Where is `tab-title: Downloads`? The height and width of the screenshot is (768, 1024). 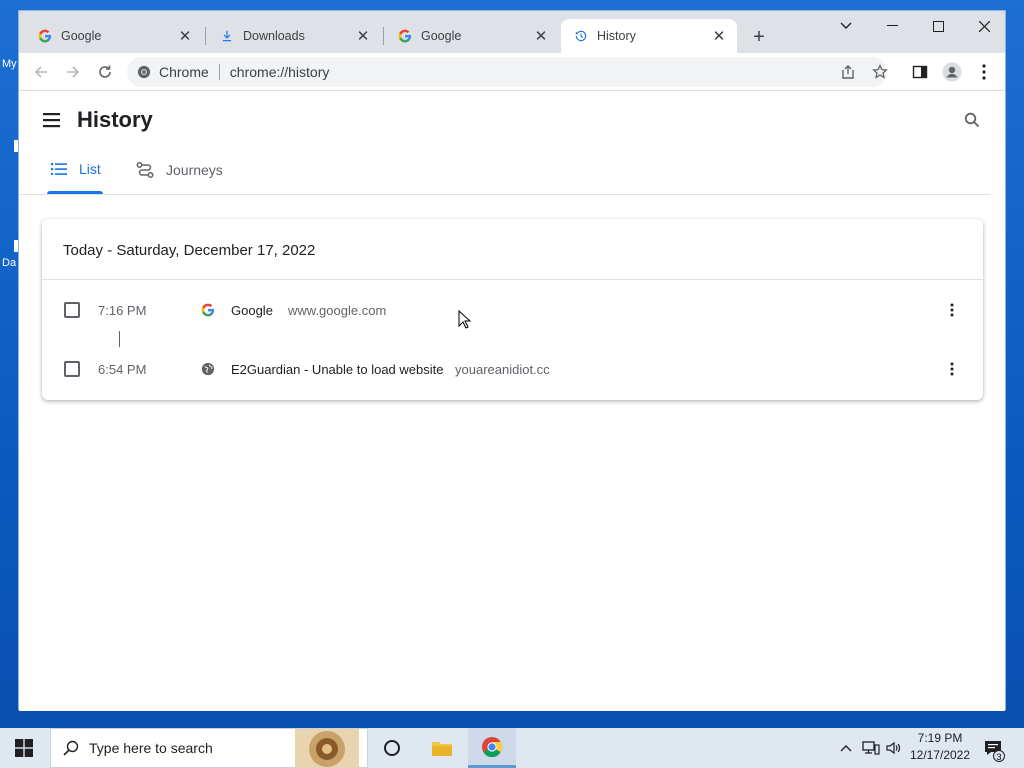
tab-title: Downloads is located at coordinates (274, 36).